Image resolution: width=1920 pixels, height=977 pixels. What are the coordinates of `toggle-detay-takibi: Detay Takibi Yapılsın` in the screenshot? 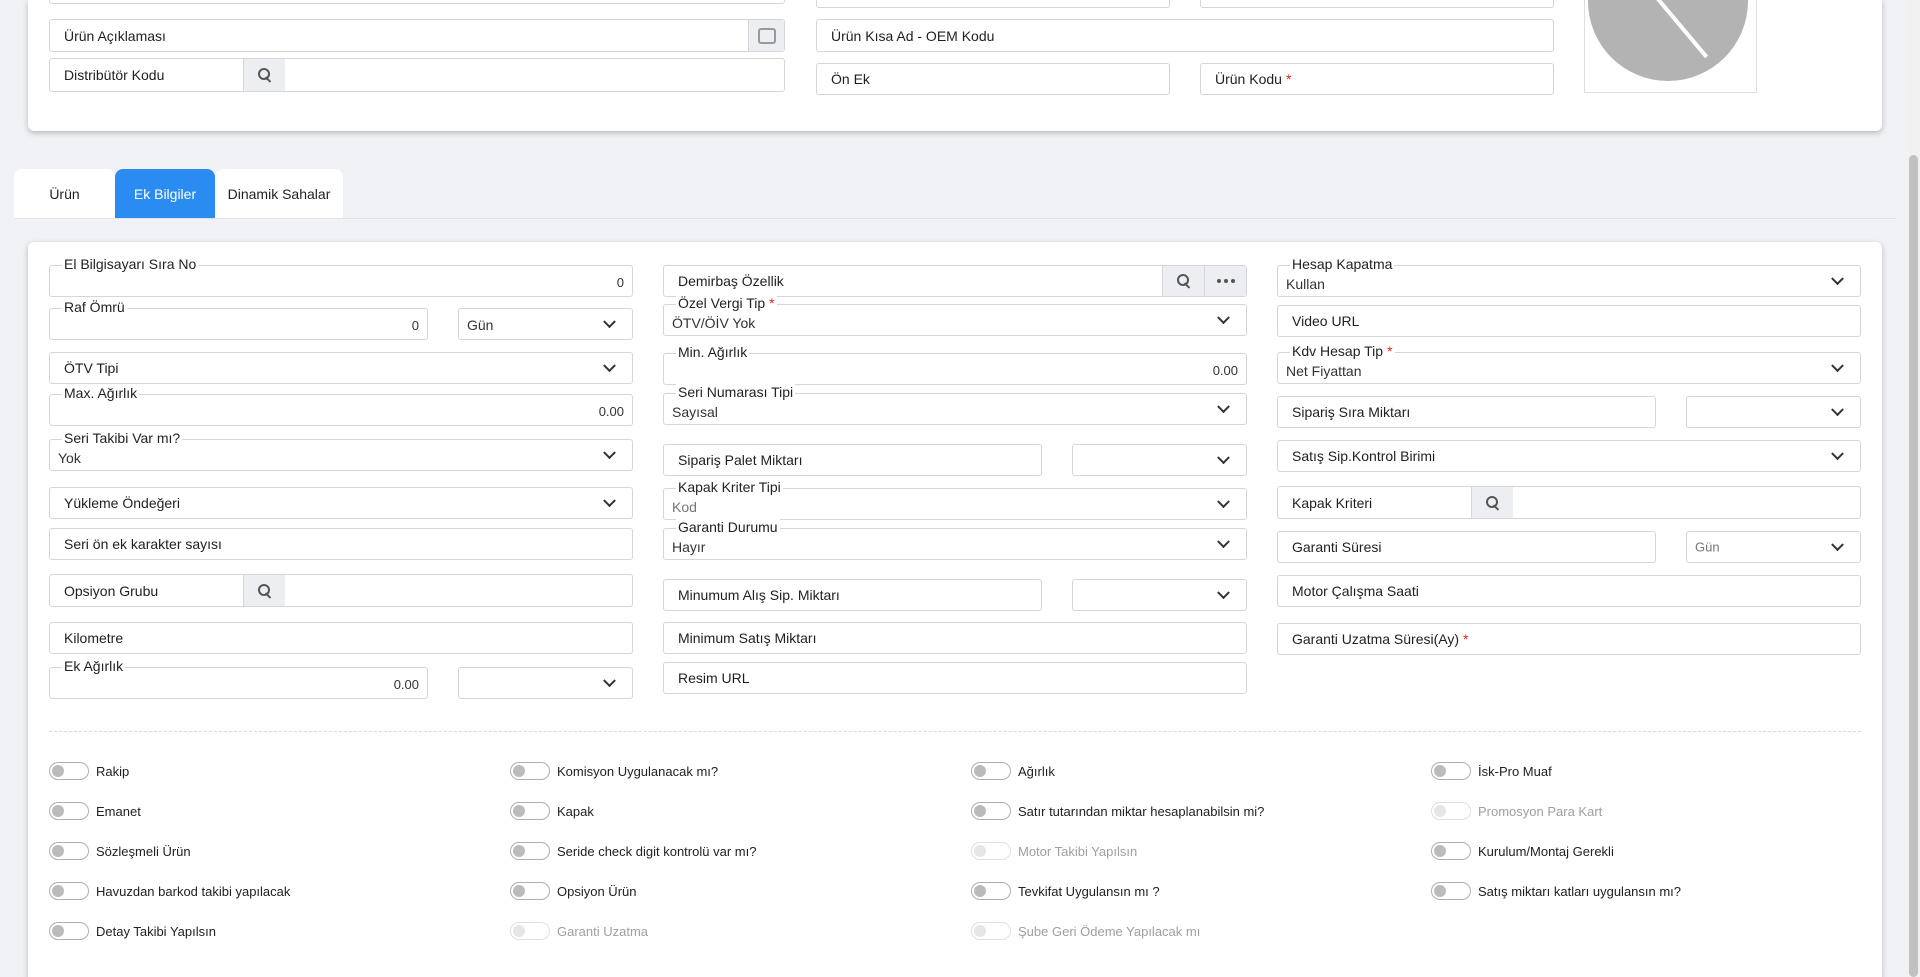 It's located at (132, 931).